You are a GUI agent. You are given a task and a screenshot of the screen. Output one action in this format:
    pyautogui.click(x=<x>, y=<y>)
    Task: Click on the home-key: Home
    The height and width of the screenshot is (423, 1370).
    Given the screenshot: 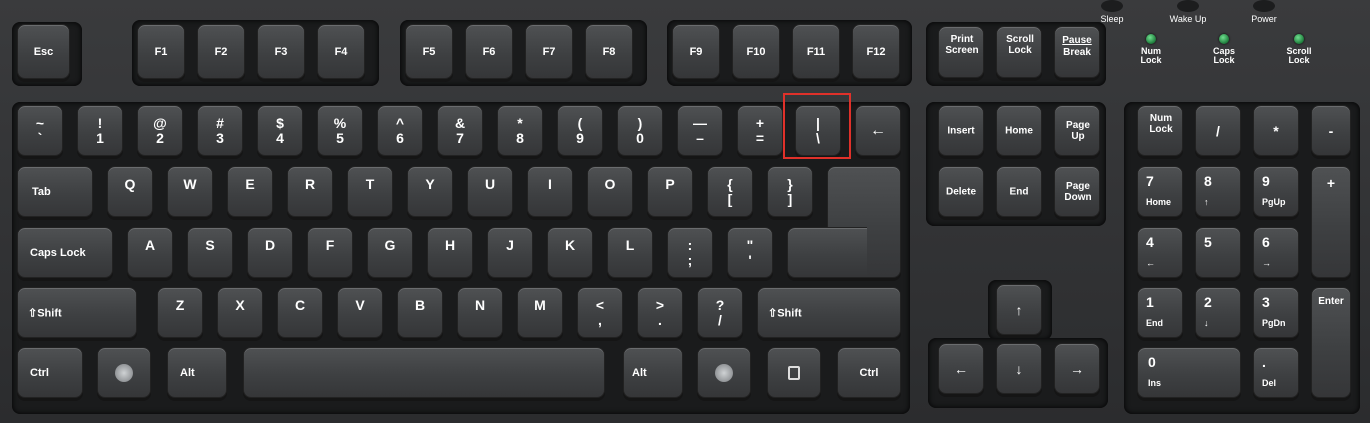 What is the action you would take?
    pyautogui.click(x=1019, y=130)
    